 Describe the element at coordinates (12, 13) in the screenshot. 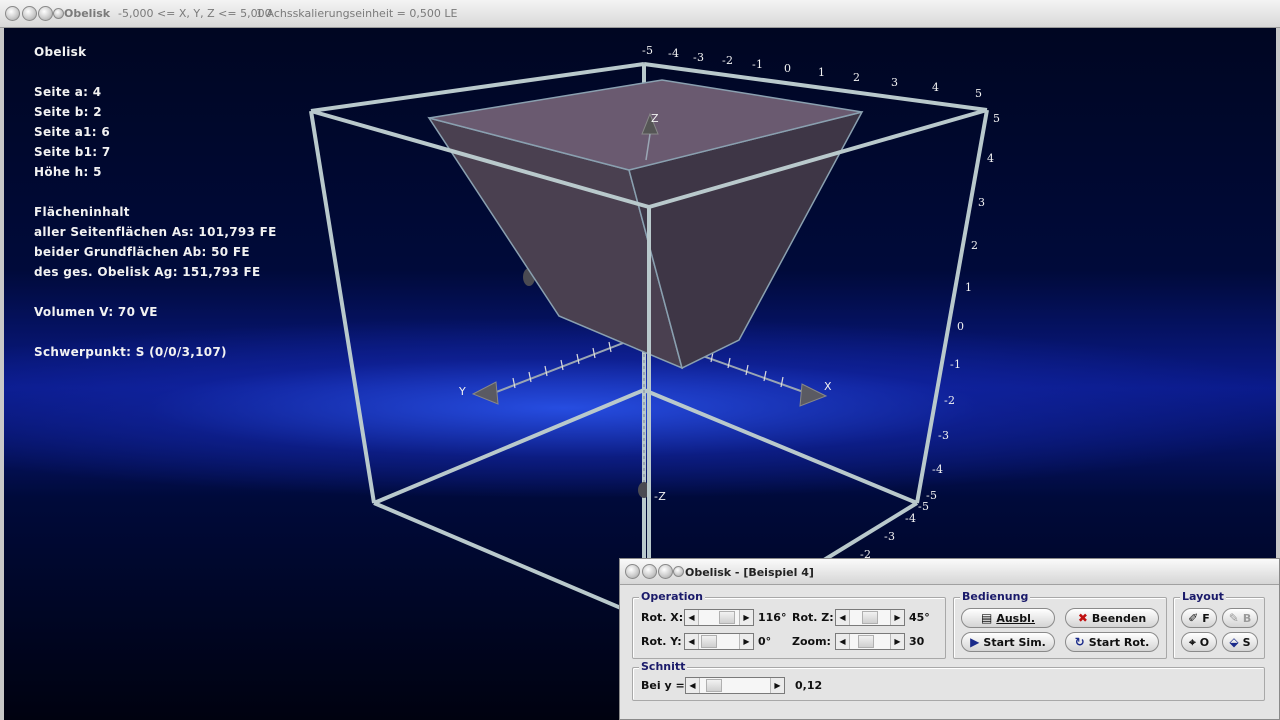

I see `window-close-button` at that location.